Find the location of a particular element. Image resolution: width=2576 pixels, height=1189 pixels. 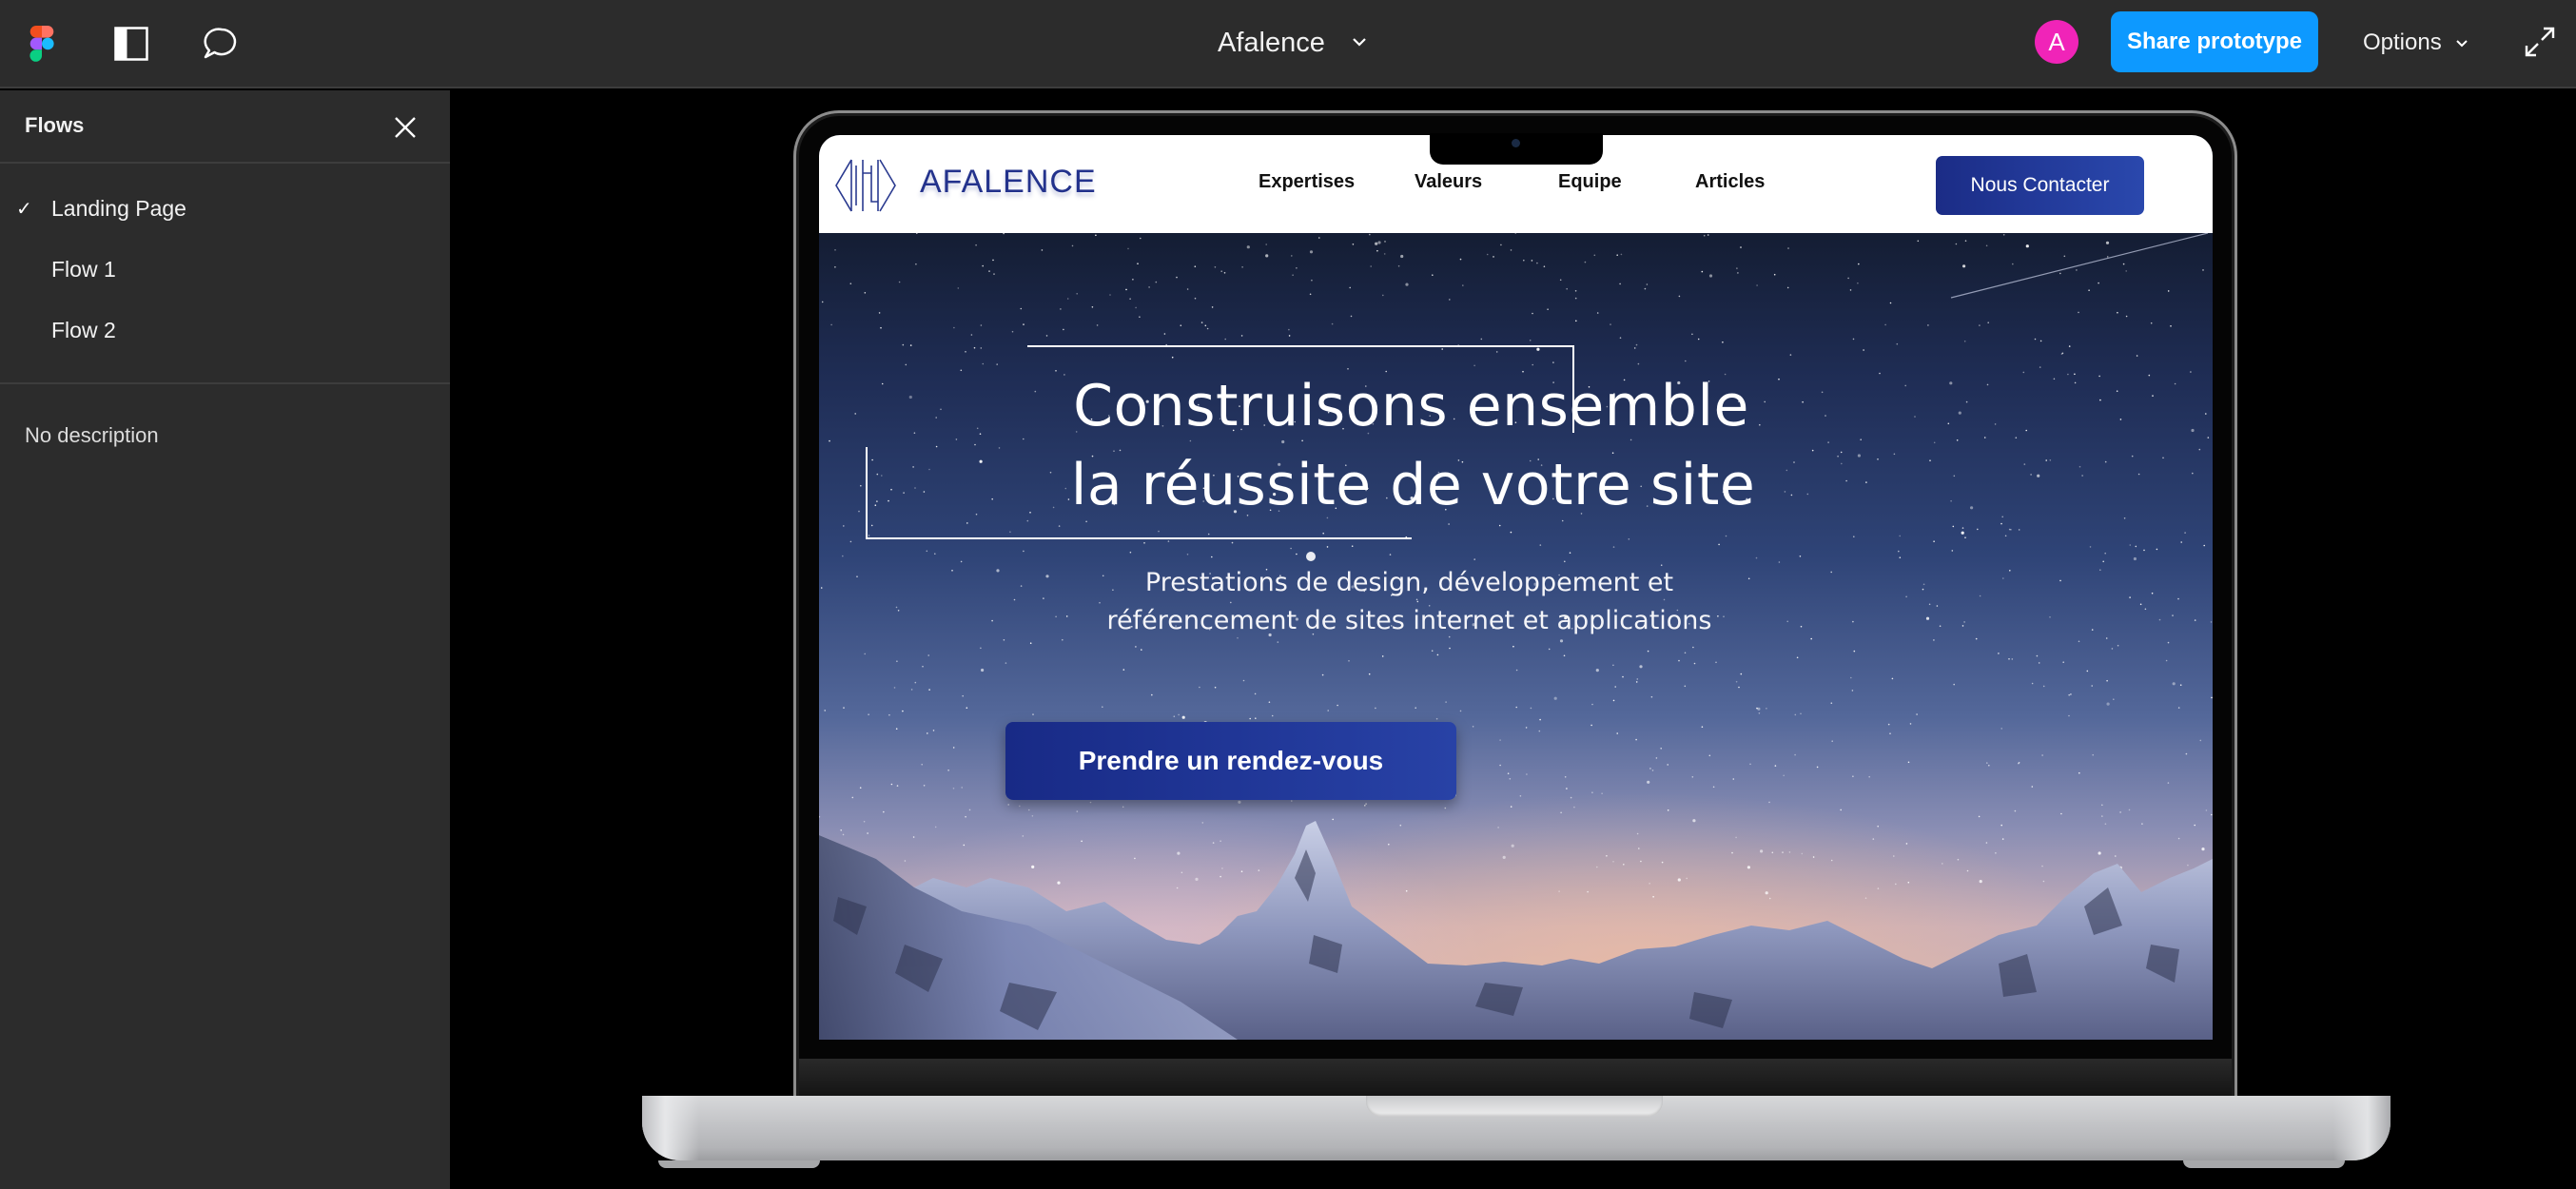

options-dropdown: Options is located at coordinates (2416, 43).